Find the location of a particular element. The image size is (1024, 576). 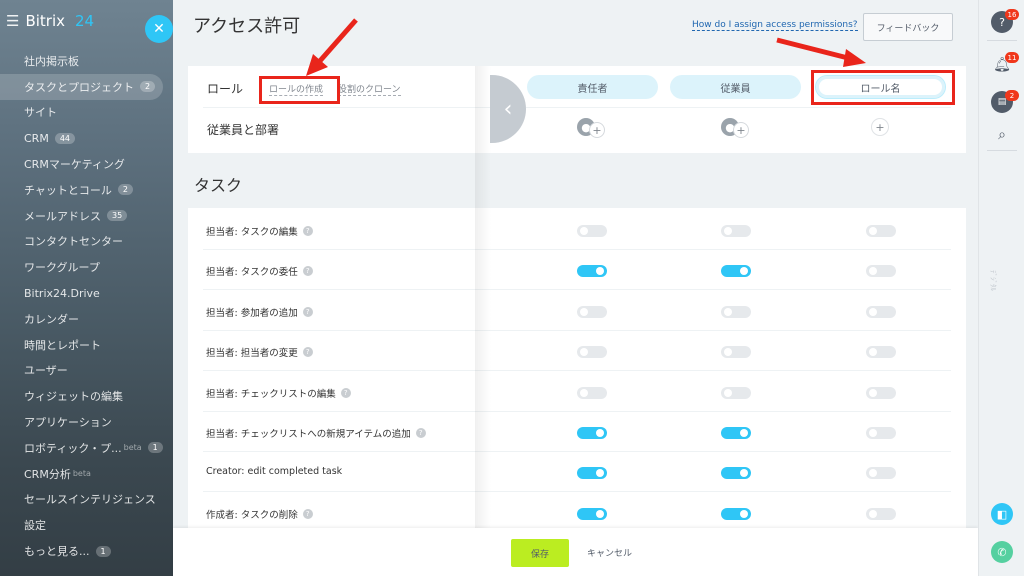

phone-icon: ✆ is located at coordinates (1002, 552).